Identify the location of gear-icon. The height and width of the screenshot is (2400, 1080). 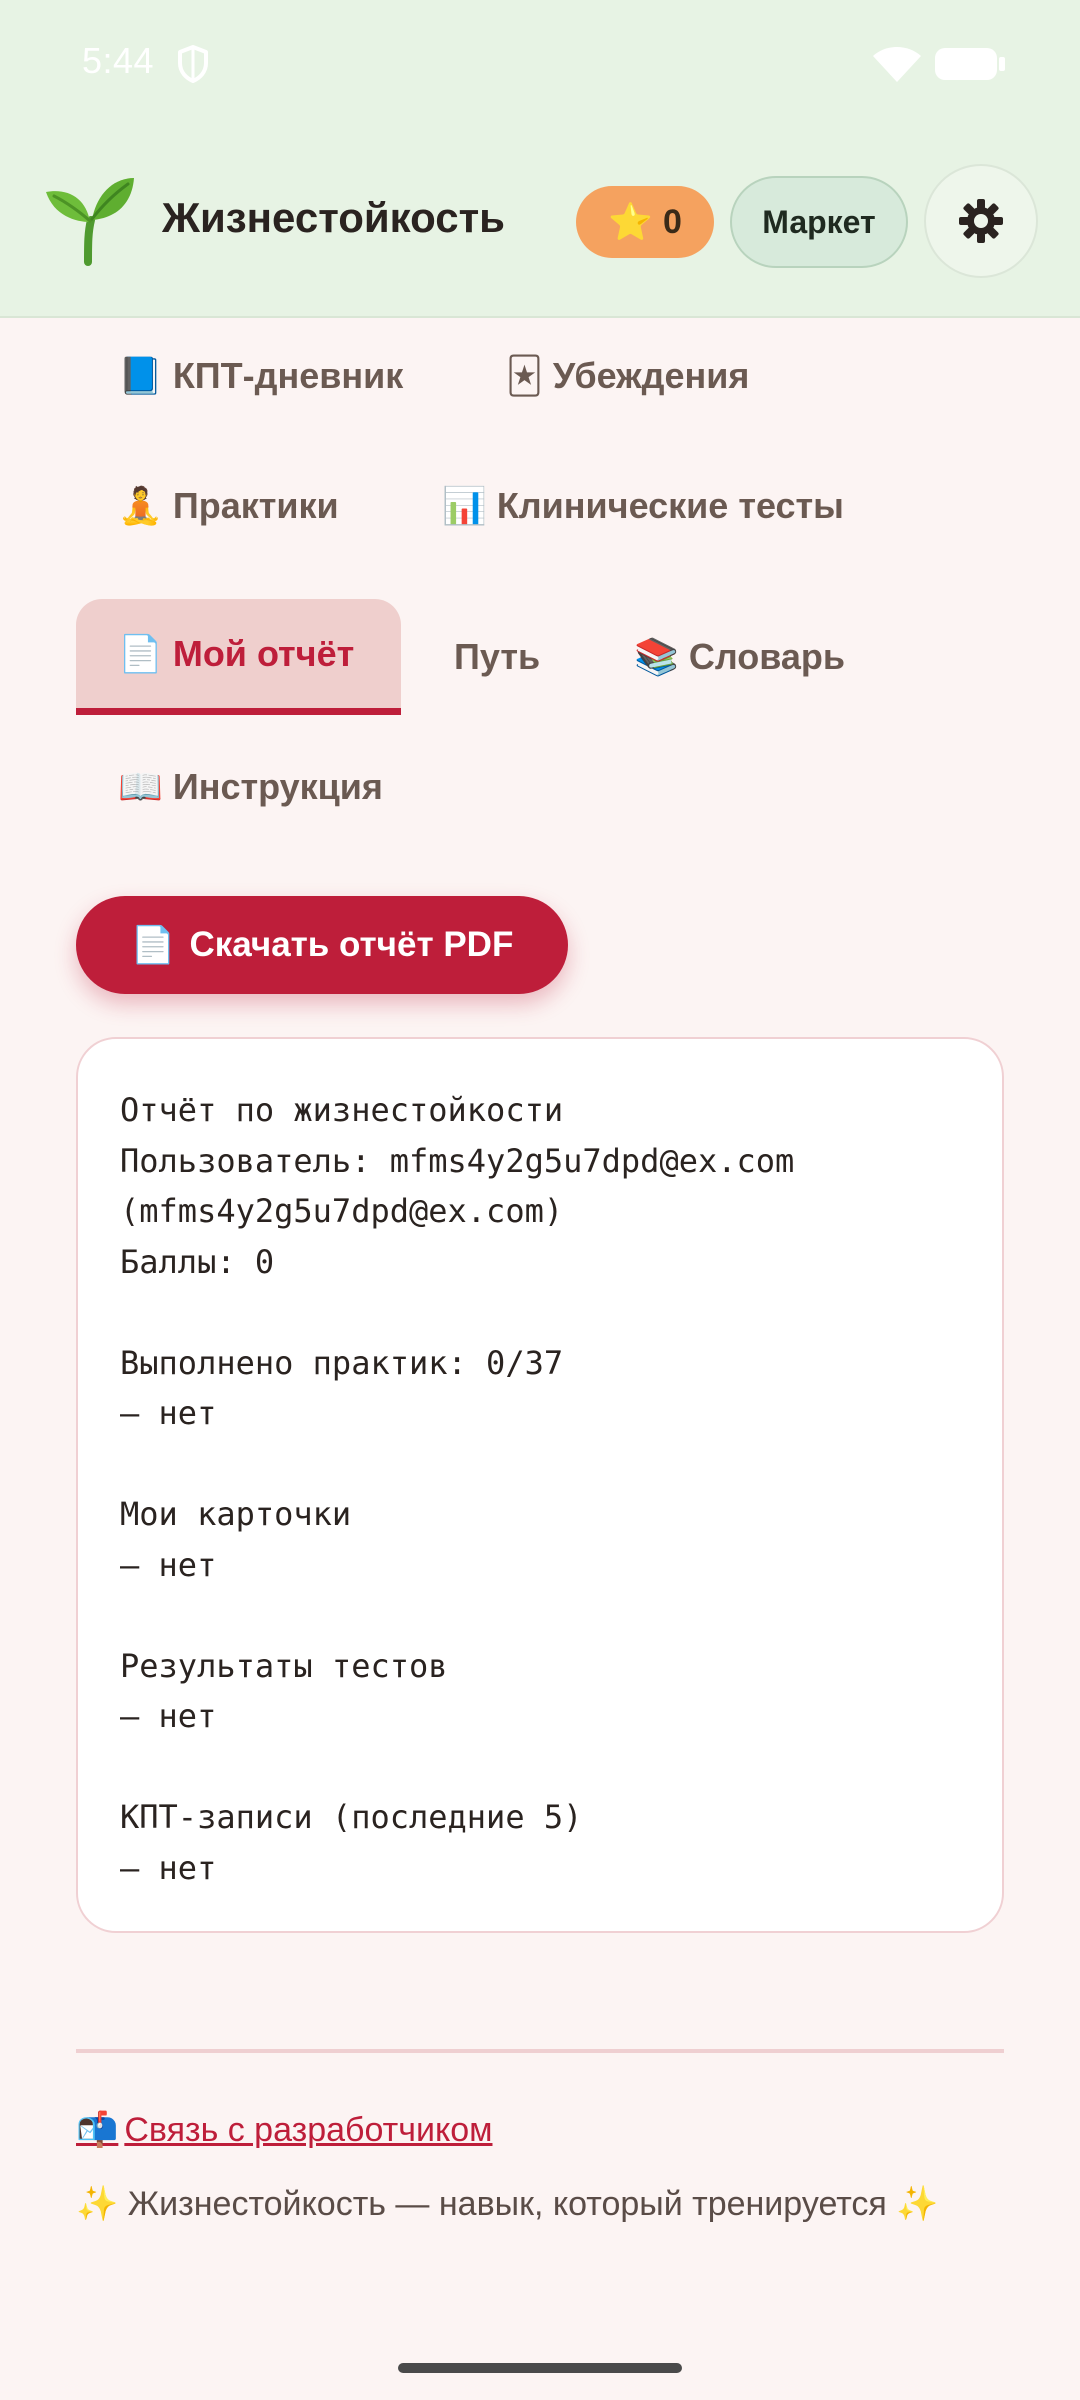
(981, 221).